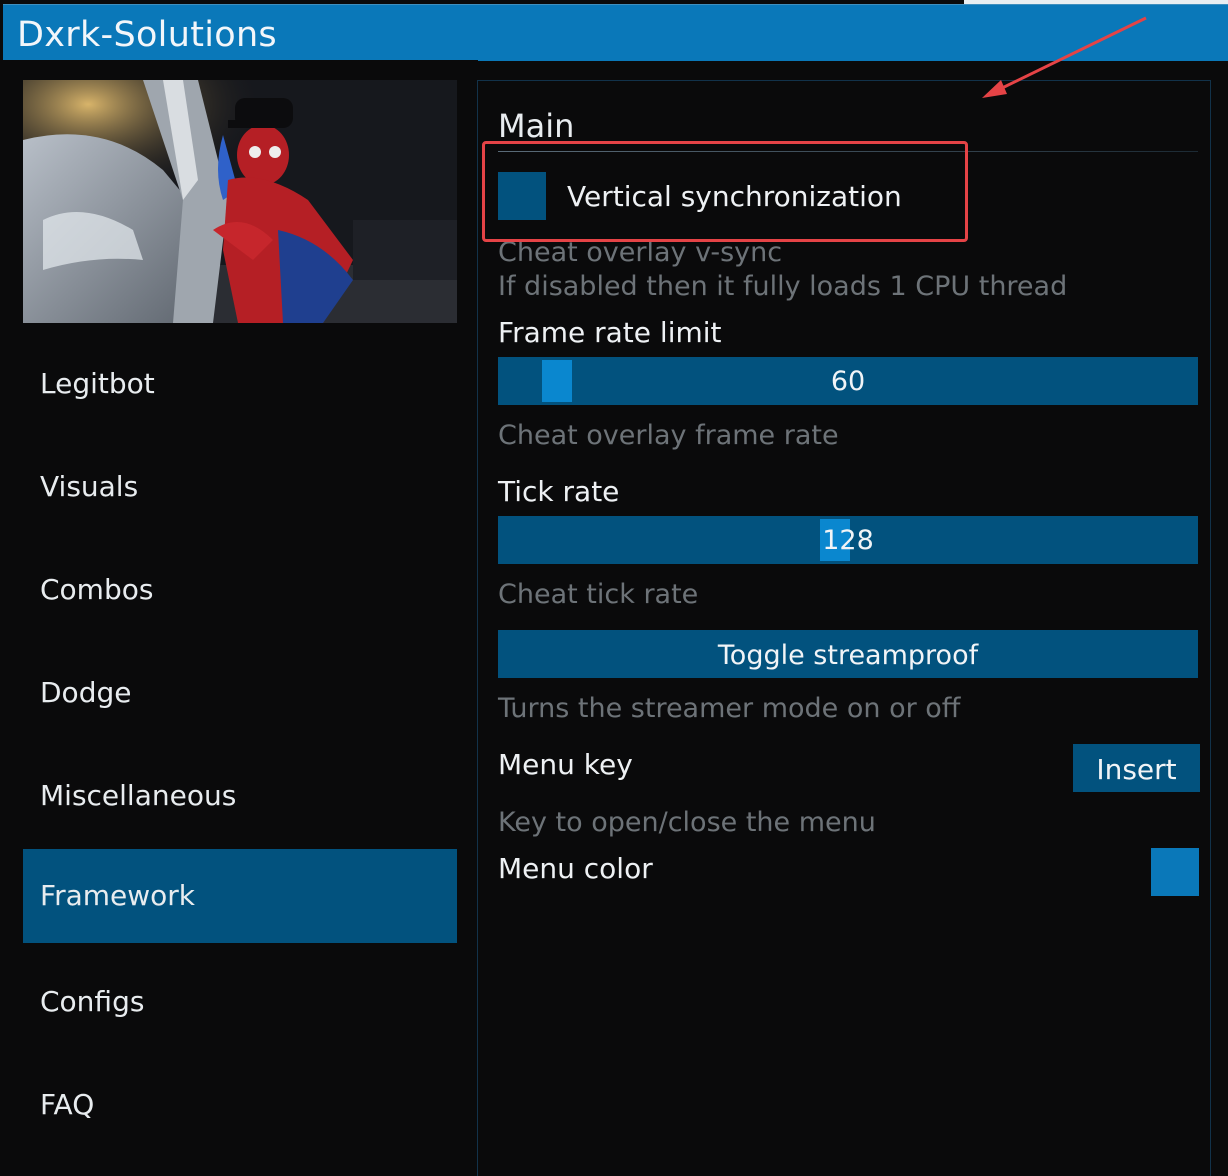 The width and height of the screenshot is (1228, 1176). Describe the element at coordinates (117, 895) in the screenshot. I see `sidebar-item-label: Framework` at that location.